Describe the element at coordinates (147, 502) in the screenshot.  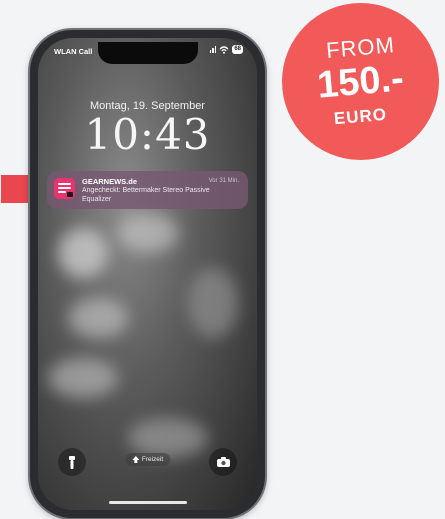
I see `home-indicator` at that location.